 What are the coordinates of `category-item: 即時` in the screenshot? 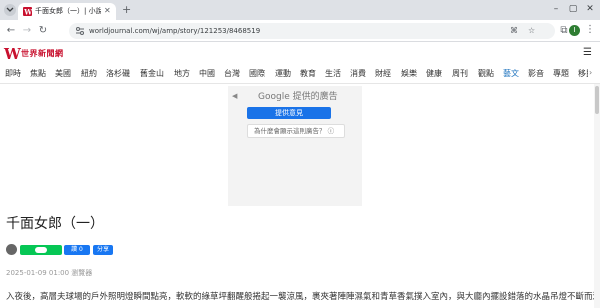 It's located at (13, 73).